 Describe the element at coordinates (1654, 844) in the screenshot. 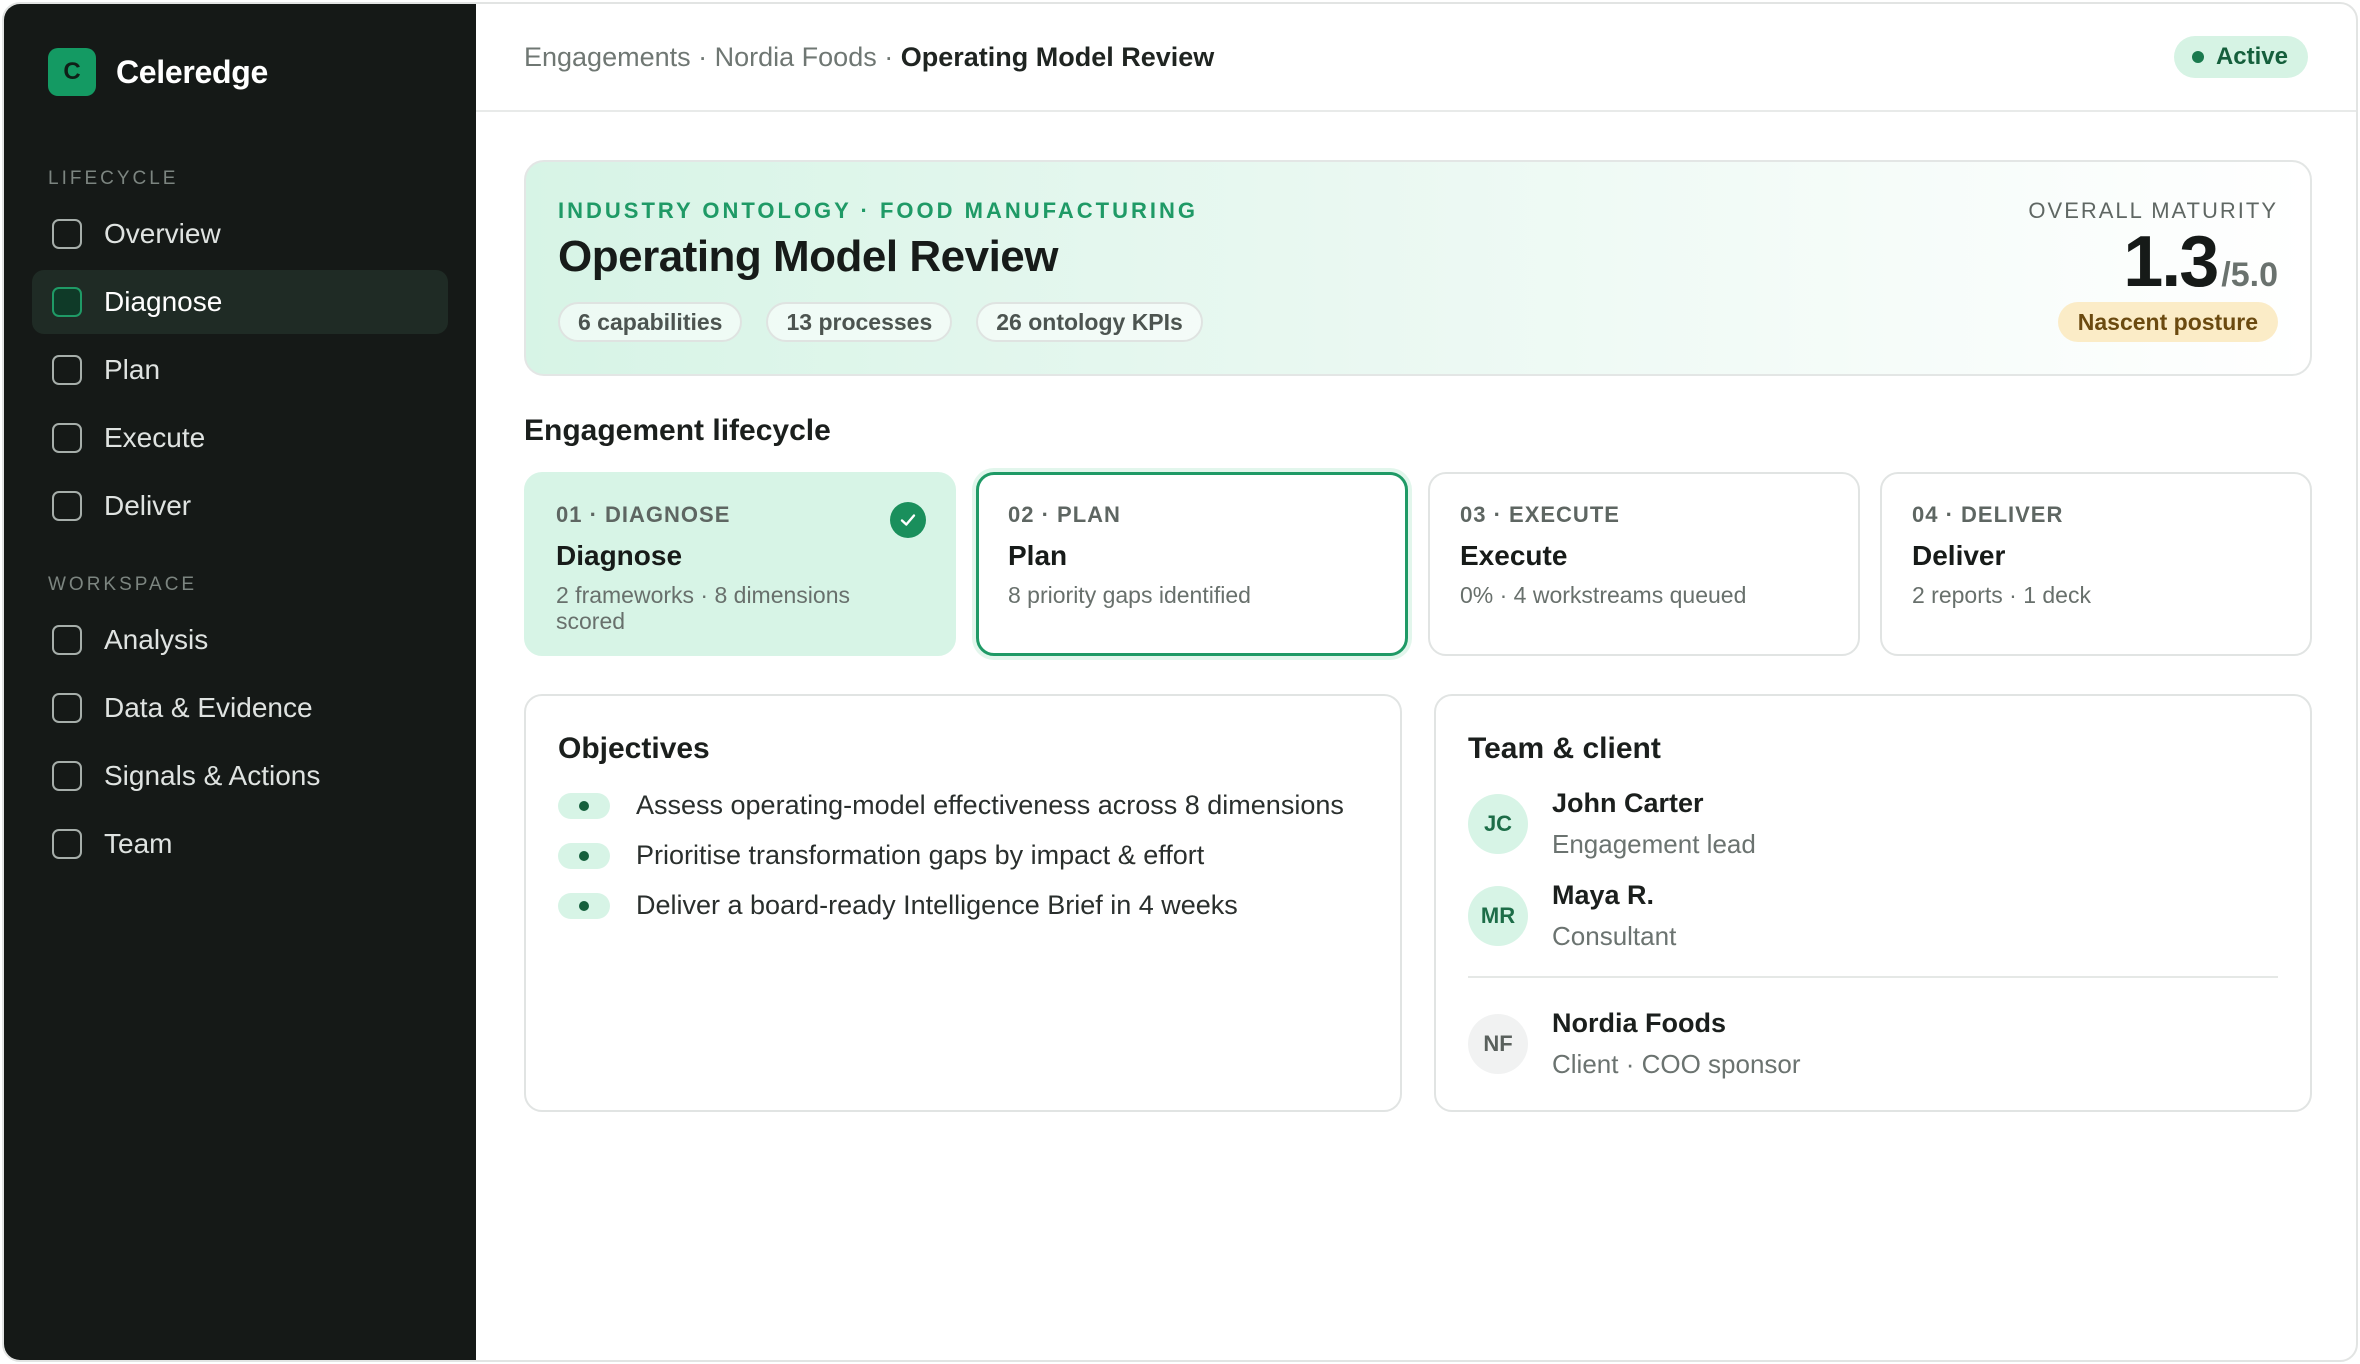

I see `member-role: Engagement lead` at that location.